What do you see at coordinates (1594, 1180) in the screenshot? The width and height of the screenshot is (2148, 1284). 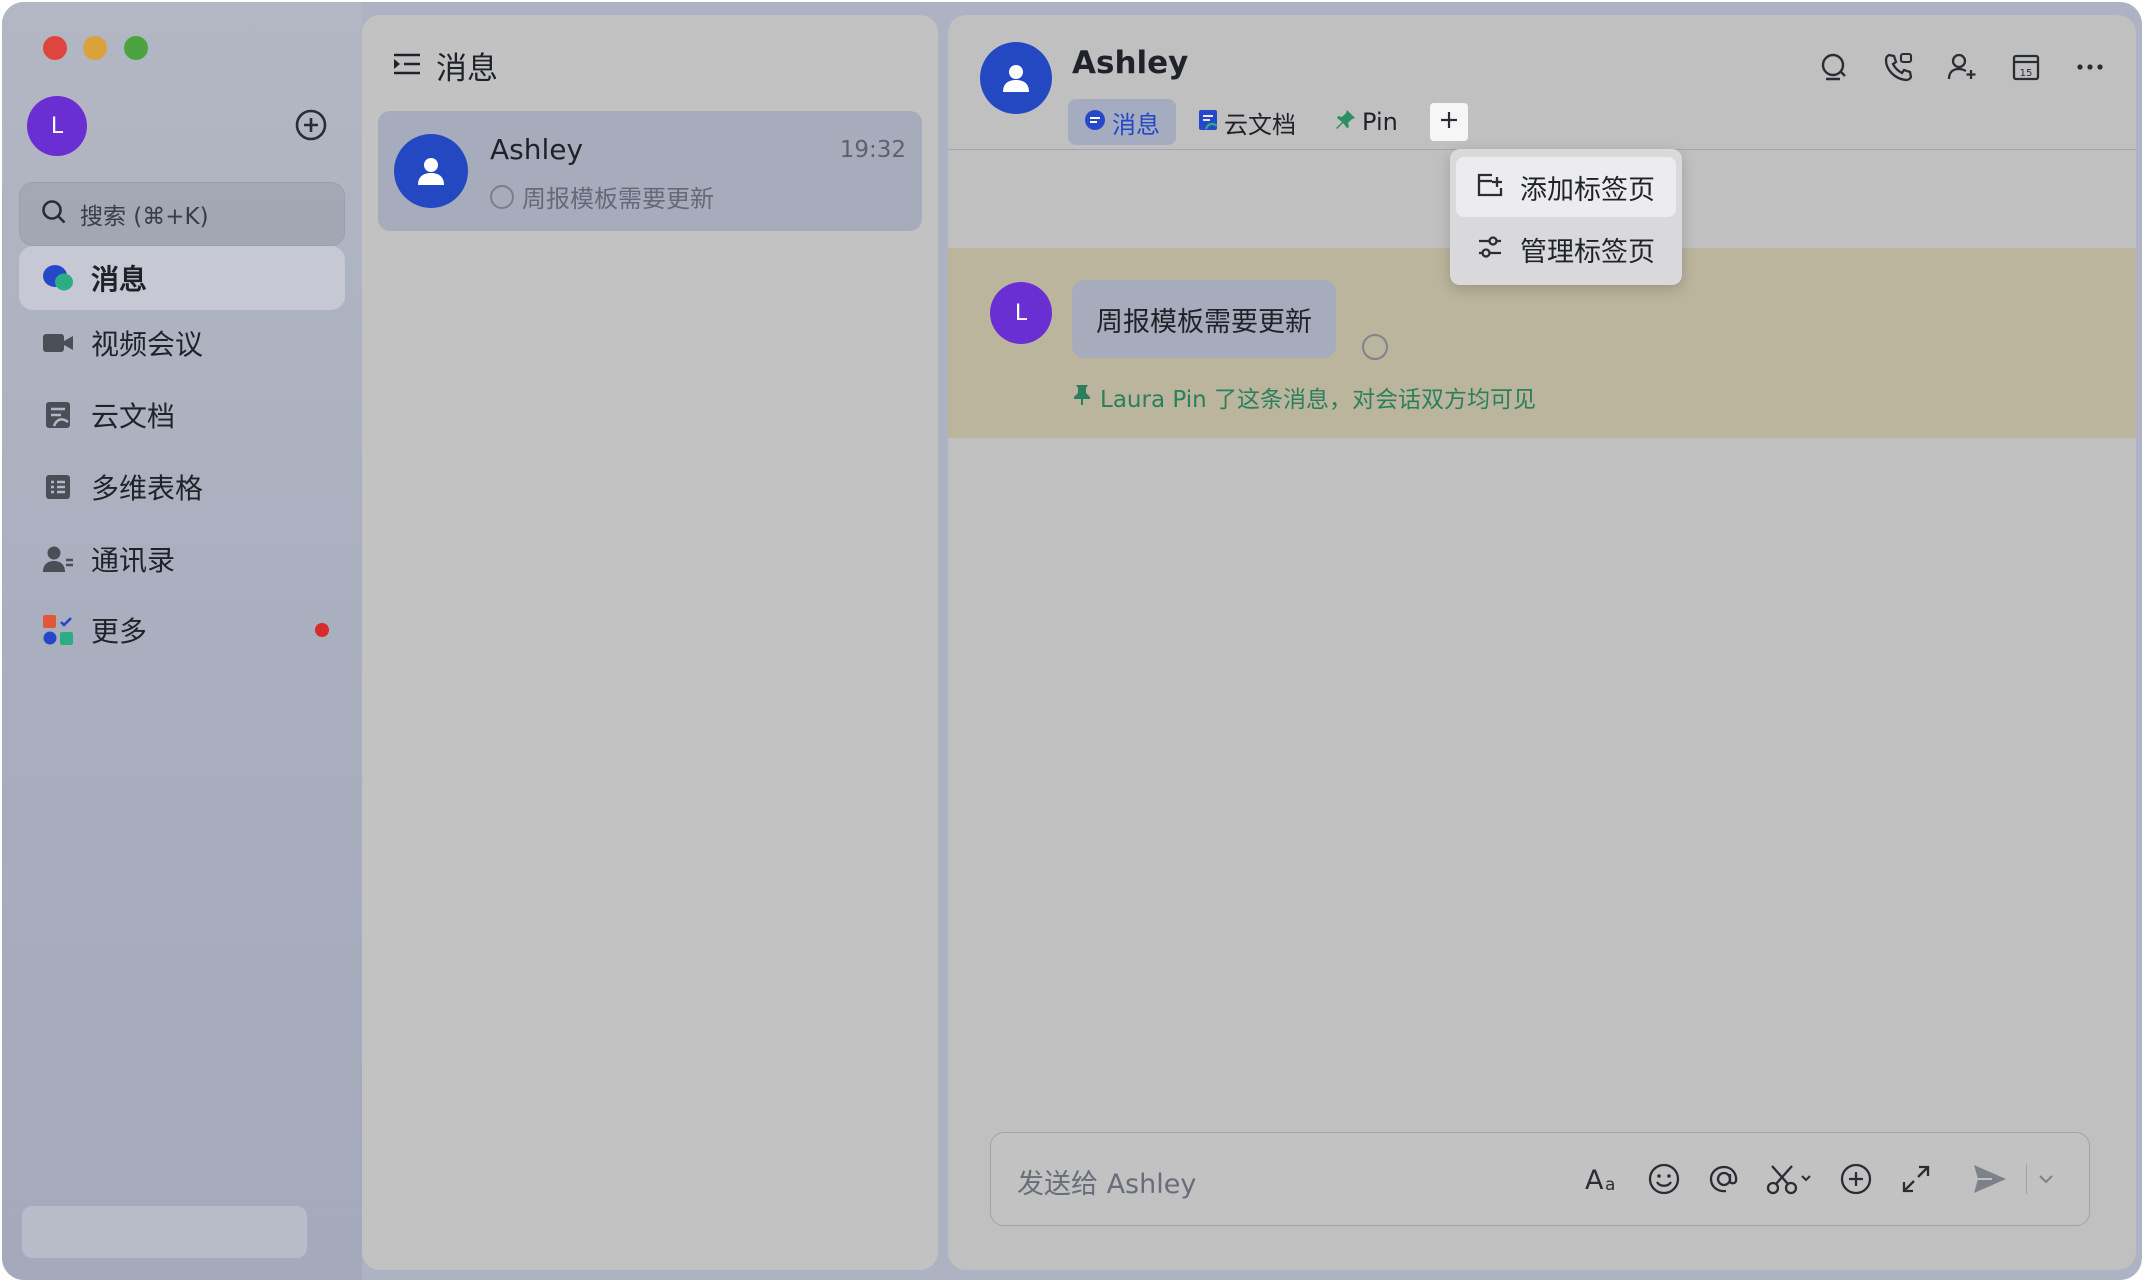 I see `svg-text: A` at bounding box center [1594, 1180].